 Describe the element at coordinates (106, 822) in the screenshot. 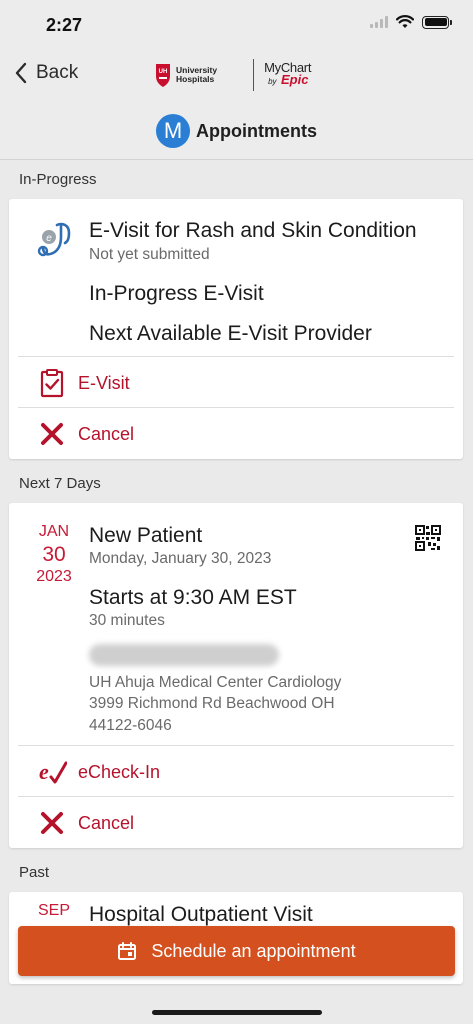

I see `appointment-cancel-label: Cancel` at that location.